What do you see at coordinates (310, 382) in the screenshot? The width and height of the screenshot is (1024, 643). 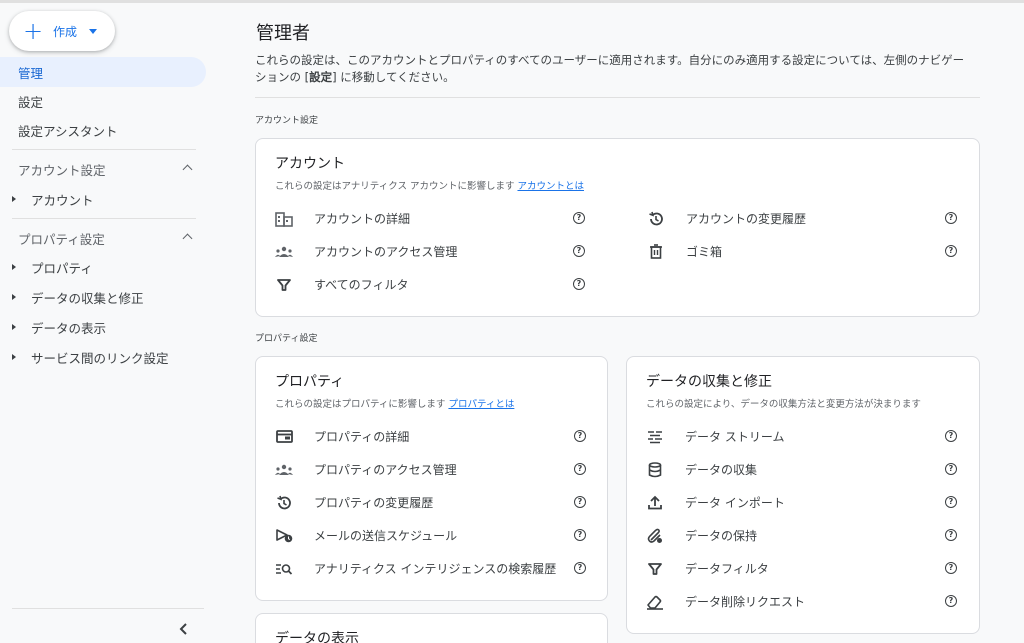 I see `card-title: プロパティ` at bounding box center [310, 382].